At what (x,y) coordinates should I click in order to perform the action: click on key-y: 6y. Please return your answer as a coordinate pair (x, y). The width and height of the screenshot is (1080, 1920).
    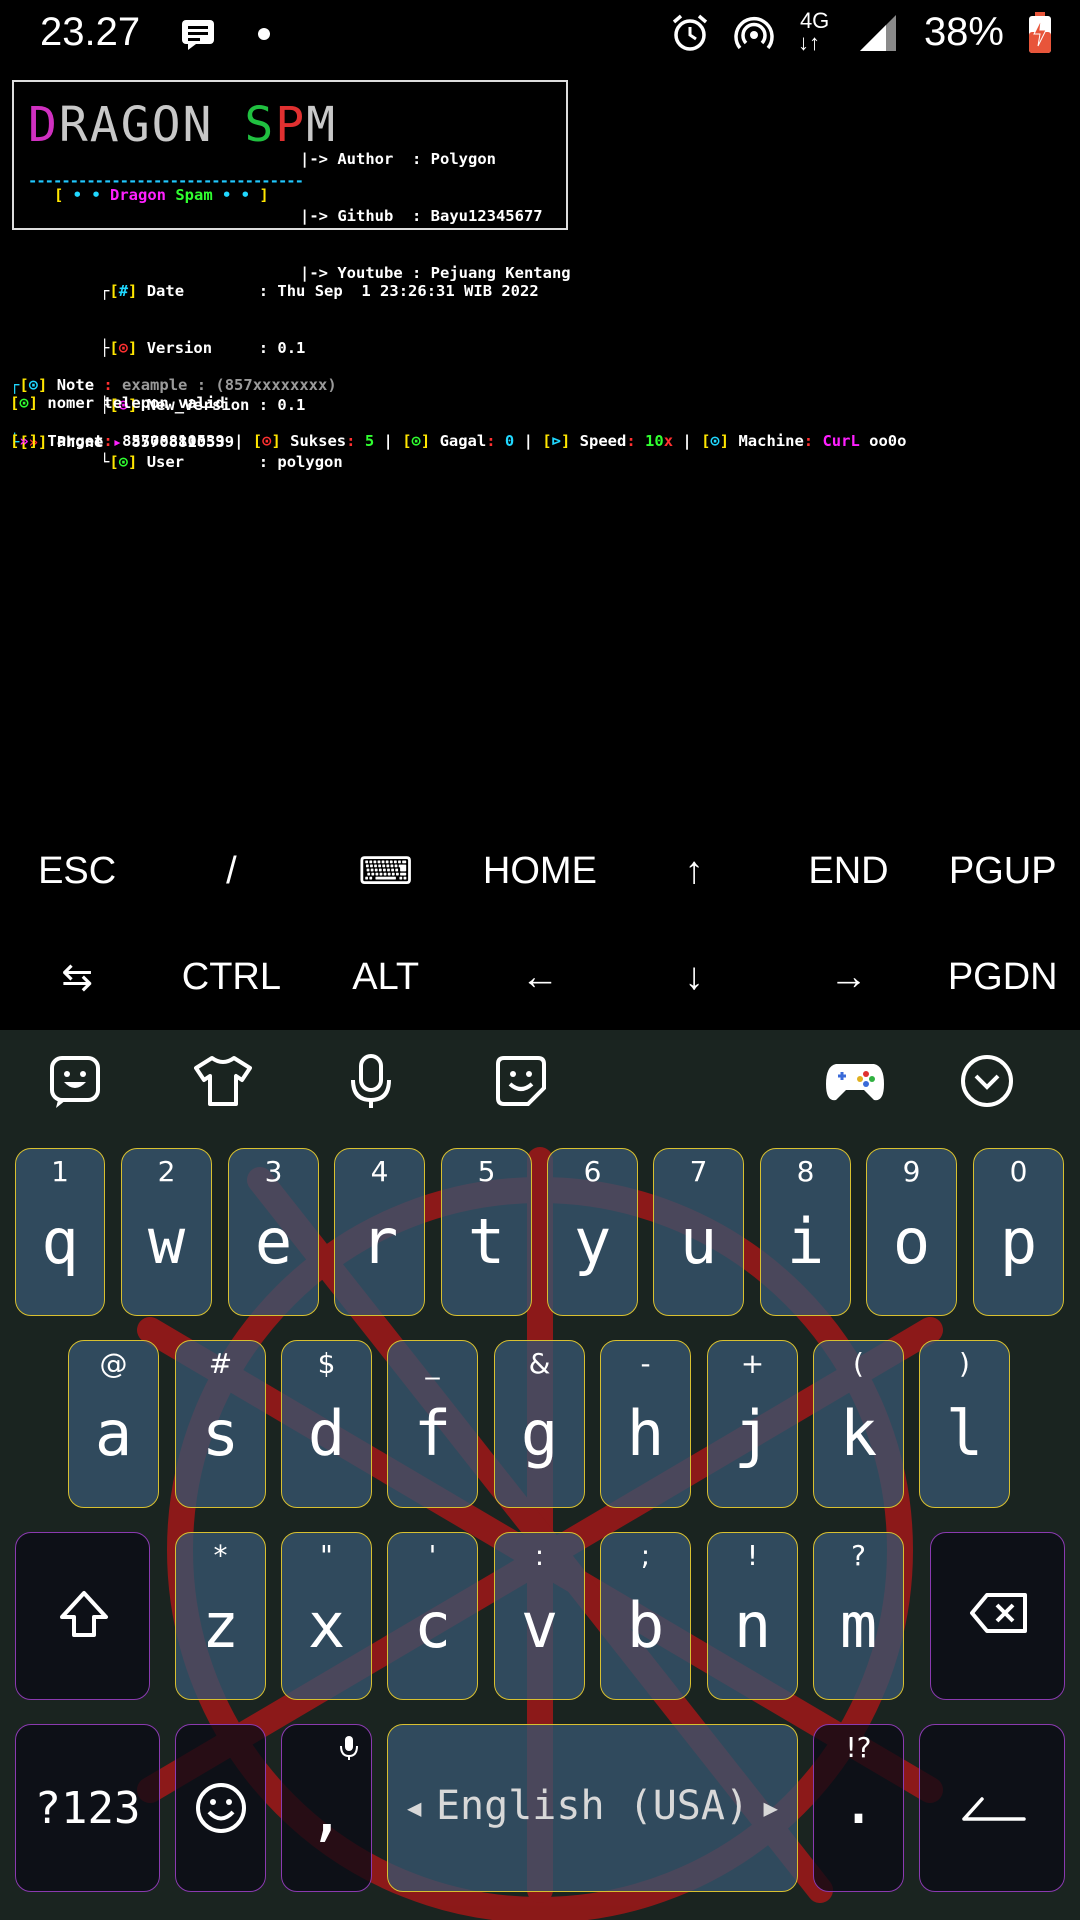
    Looking at the image, I should click on (592, 1232).